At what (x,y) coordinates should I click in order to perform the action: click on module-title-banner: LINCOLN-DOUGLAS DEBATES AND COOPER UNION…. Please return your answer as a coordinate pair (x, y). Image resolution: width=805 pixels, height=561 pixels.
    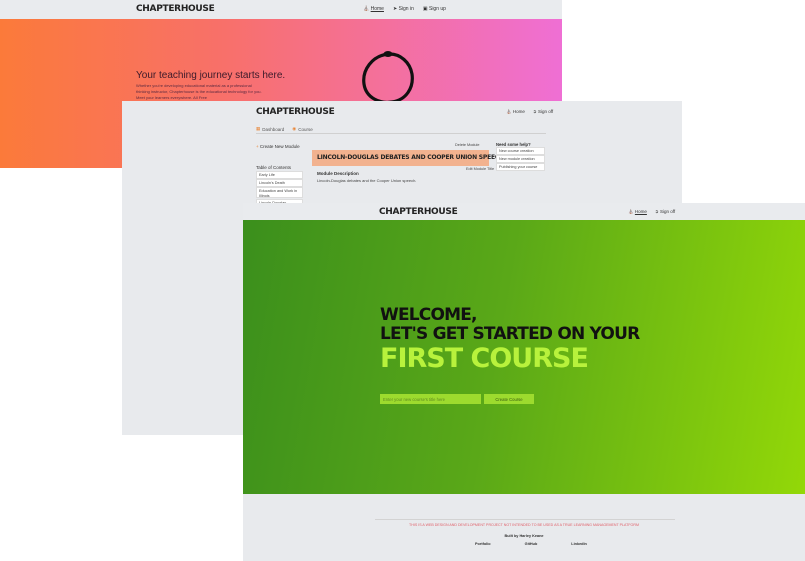
    Looking at the image, I should click on (408, 158).